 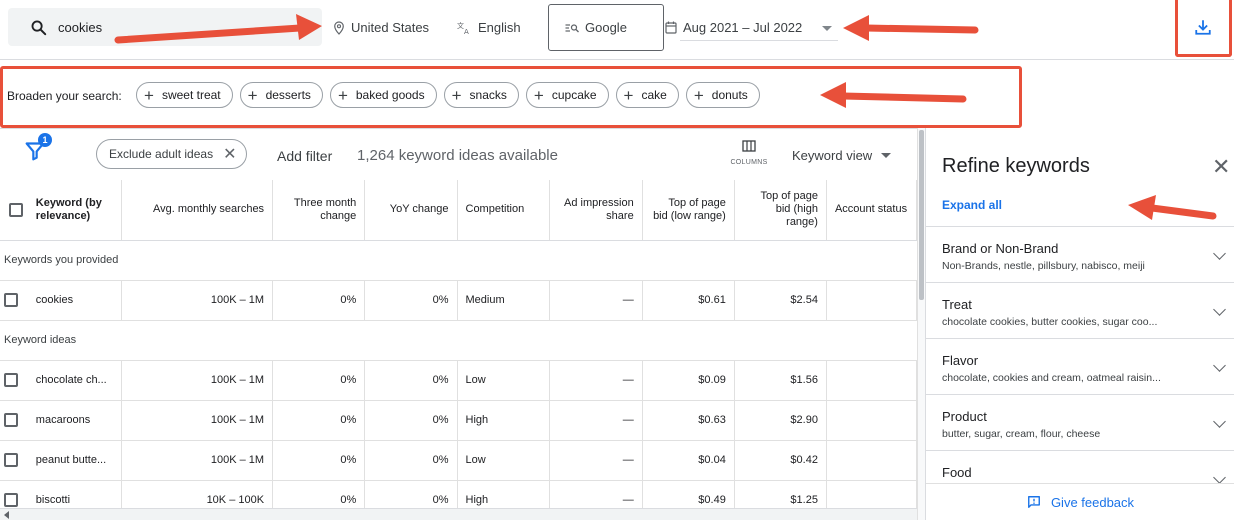 I want to click on broaden-chip: + desserts, so click(x=281, y=95).